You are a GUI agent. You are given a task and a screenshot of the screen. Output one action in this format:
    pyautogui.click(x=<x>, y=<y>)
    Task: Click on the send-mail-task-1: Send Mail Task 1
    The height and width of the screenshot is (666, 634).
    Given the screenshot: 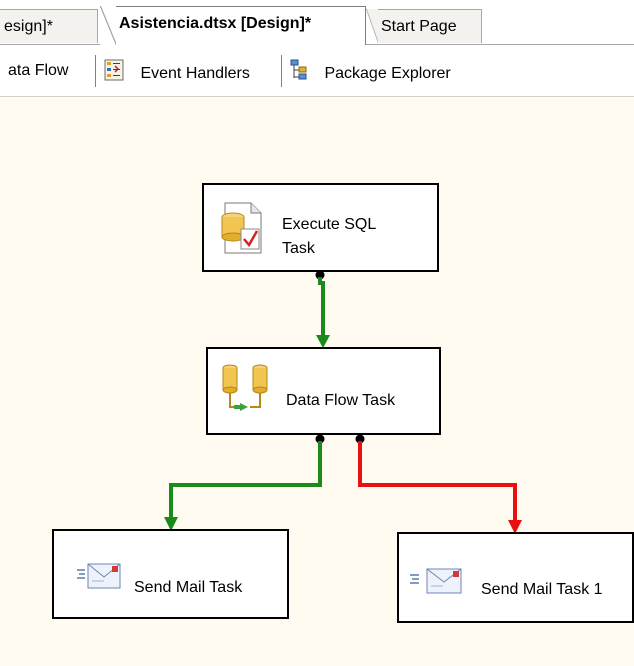 What is the action you would take?
    pyautogui.click(x=515, y=577)
    